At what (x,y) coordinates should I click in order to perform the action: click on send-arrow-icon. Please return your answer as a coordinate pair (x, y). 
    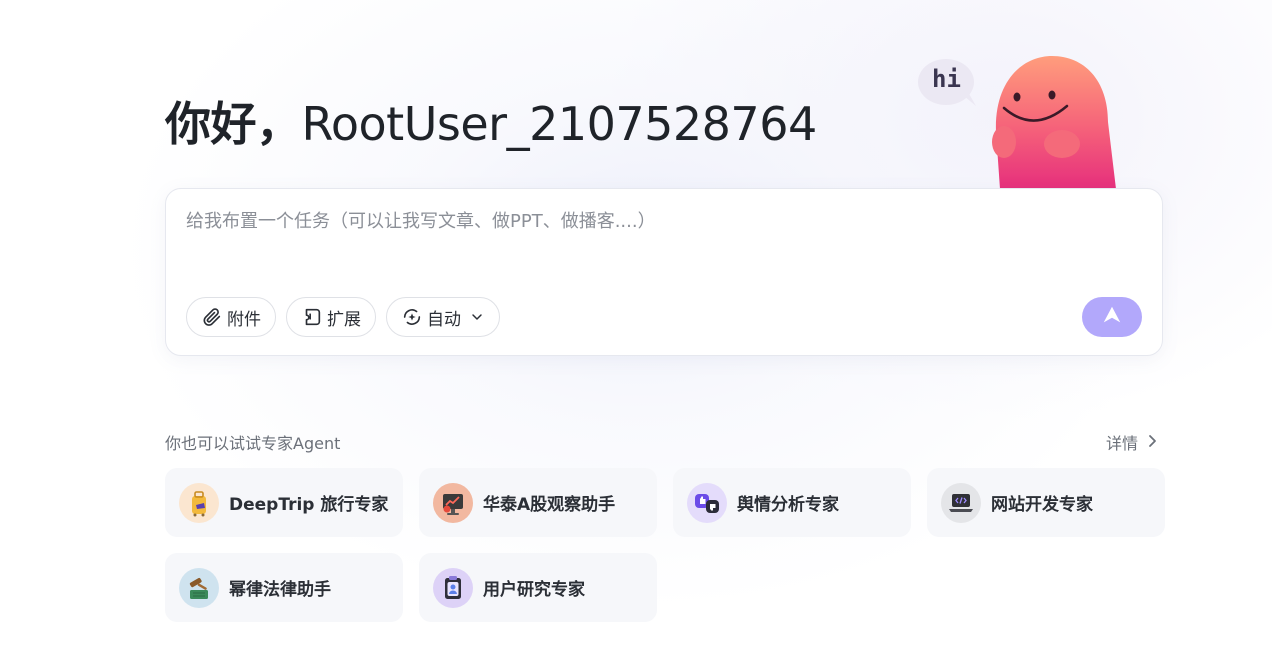
    Looking at the image, I should click on (1112, 317).